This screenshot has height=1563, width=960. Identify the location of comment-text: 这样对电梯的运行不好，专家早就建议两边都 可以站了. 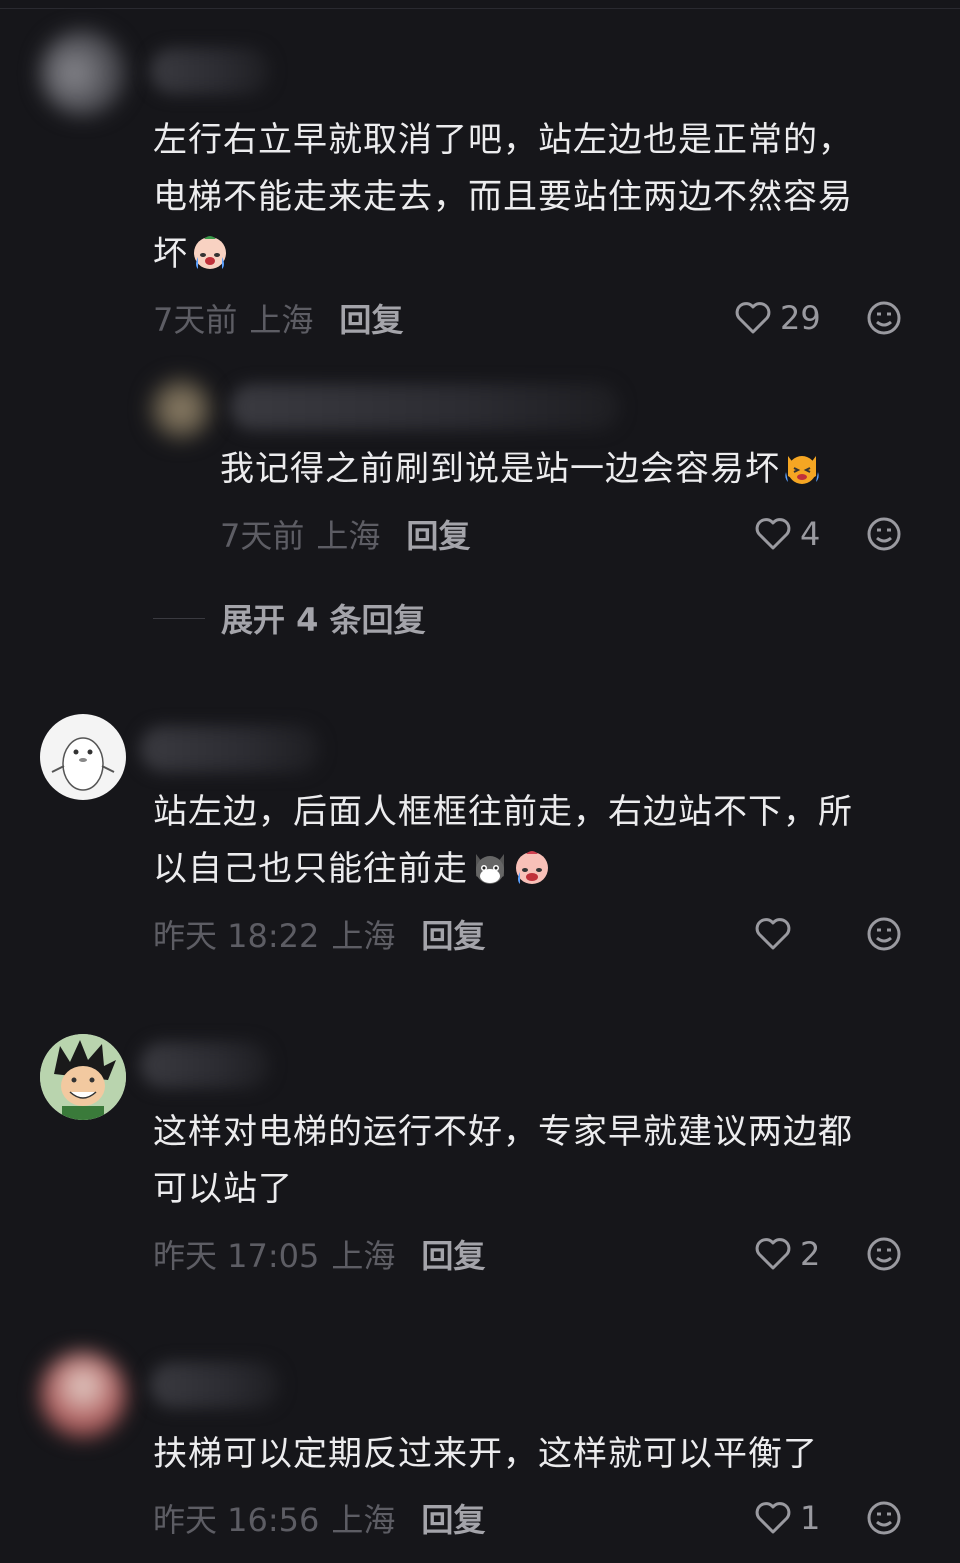
(533, 1161).